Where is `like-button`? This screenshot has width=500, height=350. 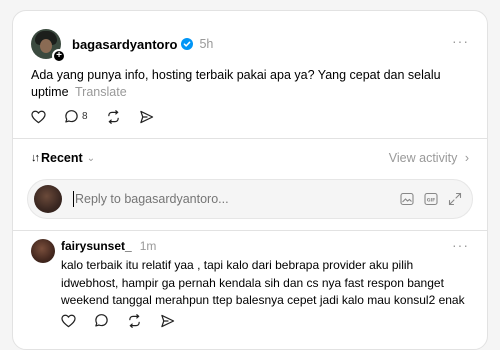
like-button is located at coordinates (38, 117).